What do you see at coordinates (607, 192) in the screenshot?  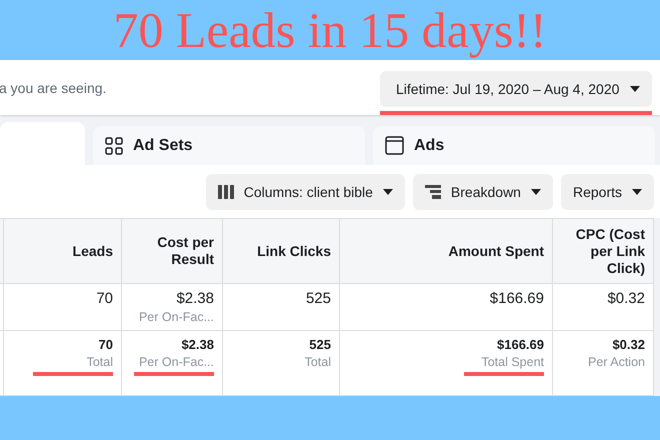 I see `reports-button: Reports` at bounding box center [607, 192].